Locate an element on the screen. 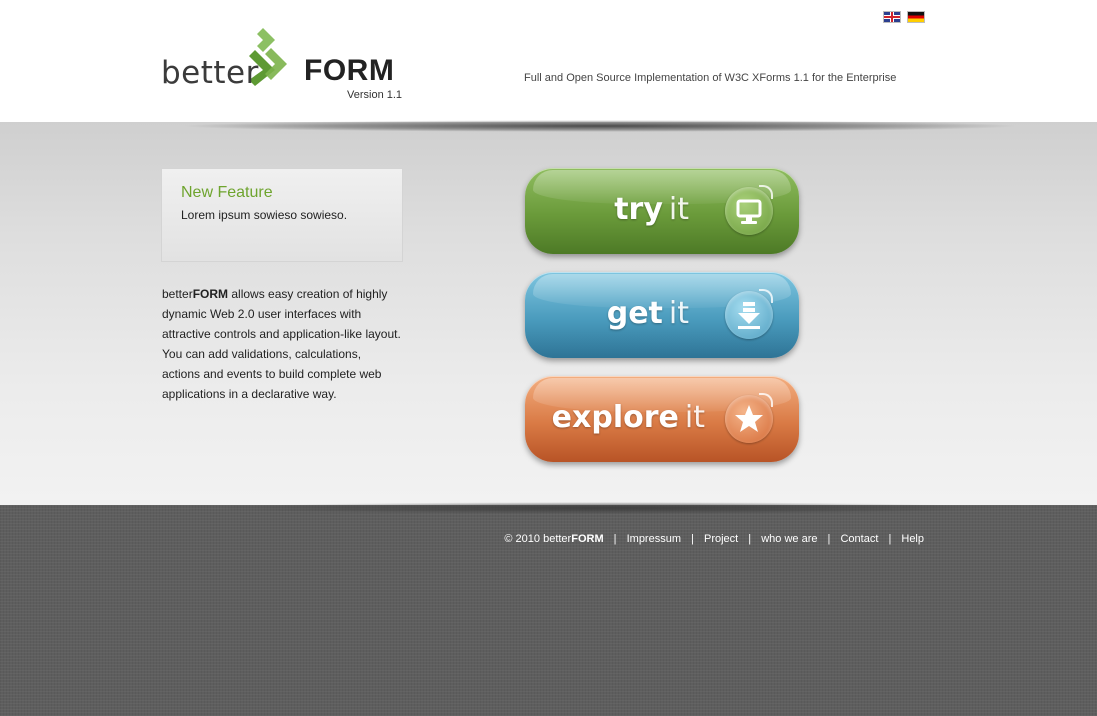 Image resolution: width=1097 pixels, height=716 pixels. try-label-light: it is located at coordinates (678, 209).